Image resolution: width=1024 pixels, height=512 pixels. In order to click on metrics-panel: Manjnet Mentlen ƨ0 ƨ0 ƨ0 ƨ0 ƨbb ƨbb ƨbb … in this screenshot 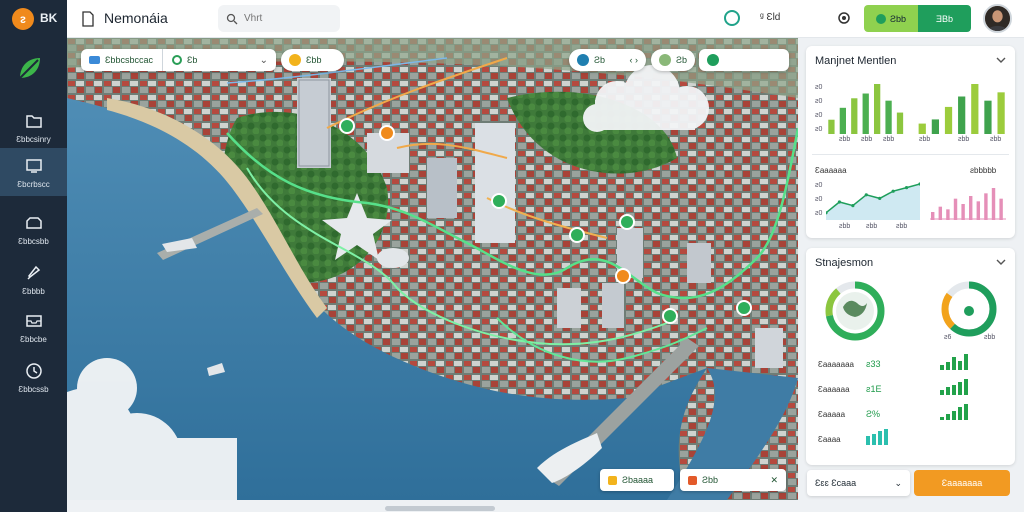, I will do `click(910, 142)`.